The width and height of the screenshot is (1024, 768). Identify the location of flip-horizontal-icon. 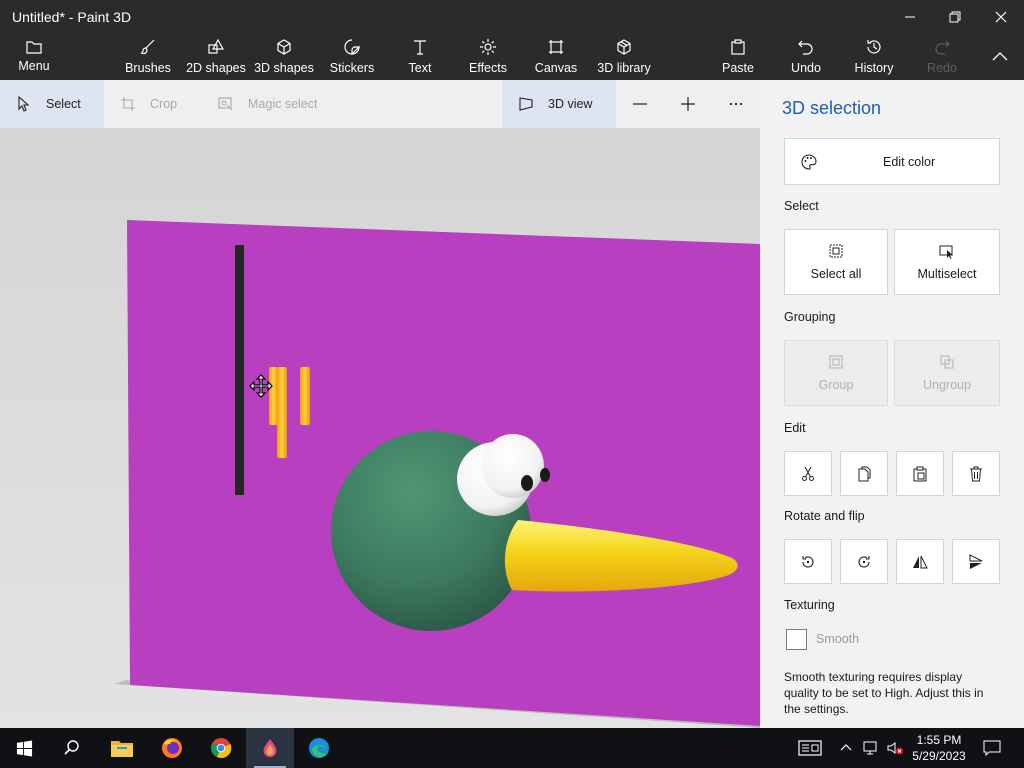
(920, 561).